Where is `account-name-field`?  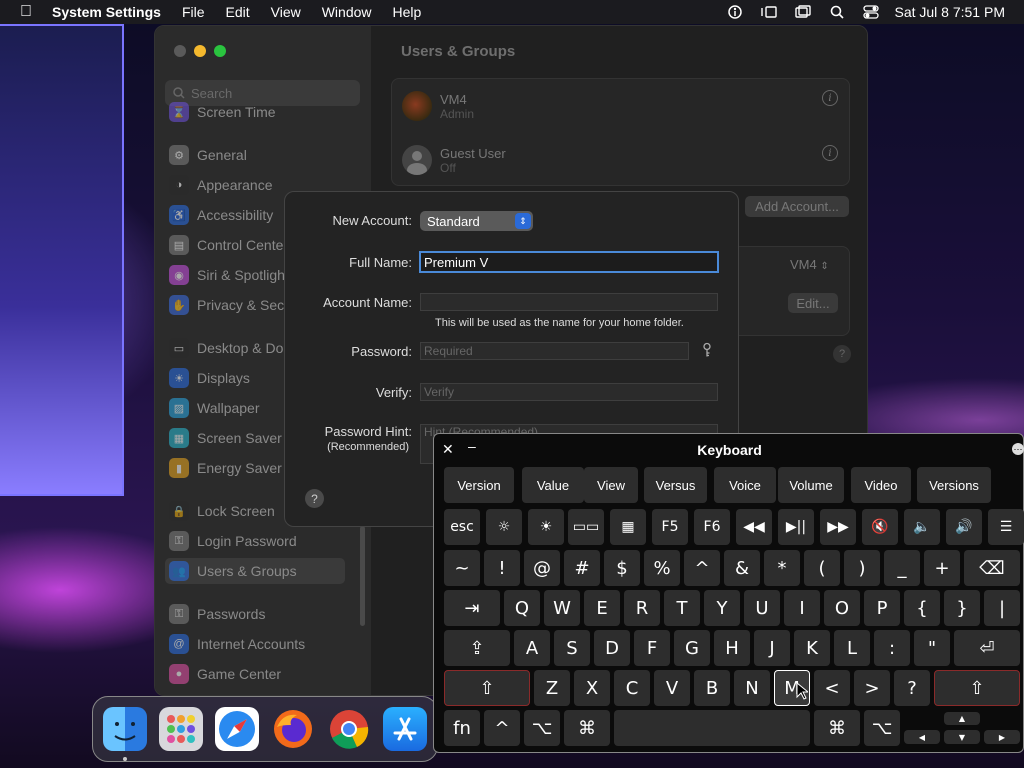
account-name-field is located at coordinates (569, 302).